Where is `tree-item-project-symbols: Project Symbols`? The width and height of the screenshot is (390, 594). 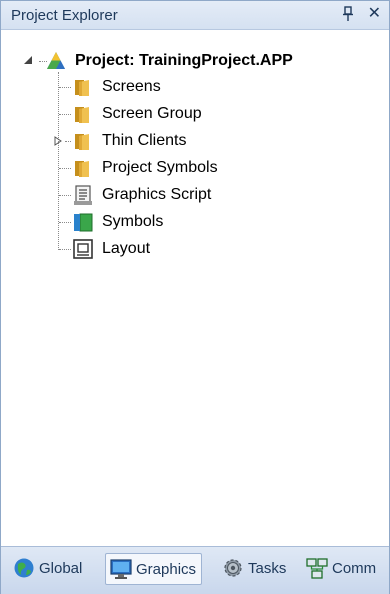
tree-item-project-symbols: Project Symbols is located at coordinates (145, 168).